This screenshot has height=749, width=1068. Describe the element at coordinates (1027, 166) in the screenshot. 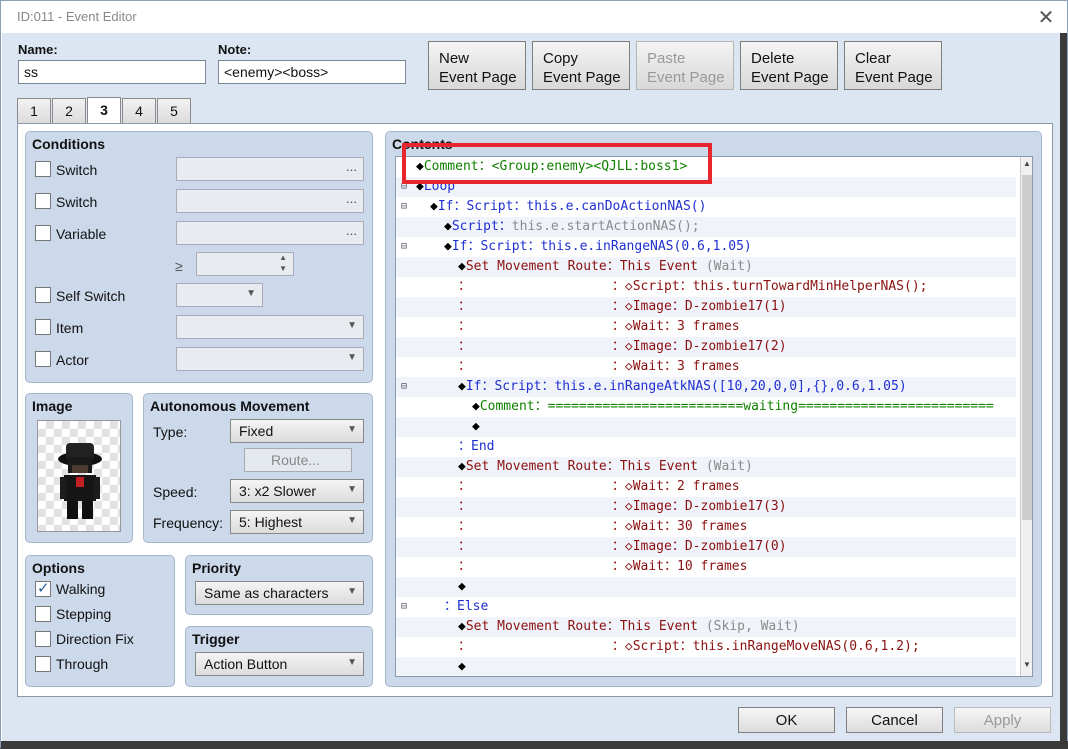

I see `scroll-up-icon: ▲` at that location.